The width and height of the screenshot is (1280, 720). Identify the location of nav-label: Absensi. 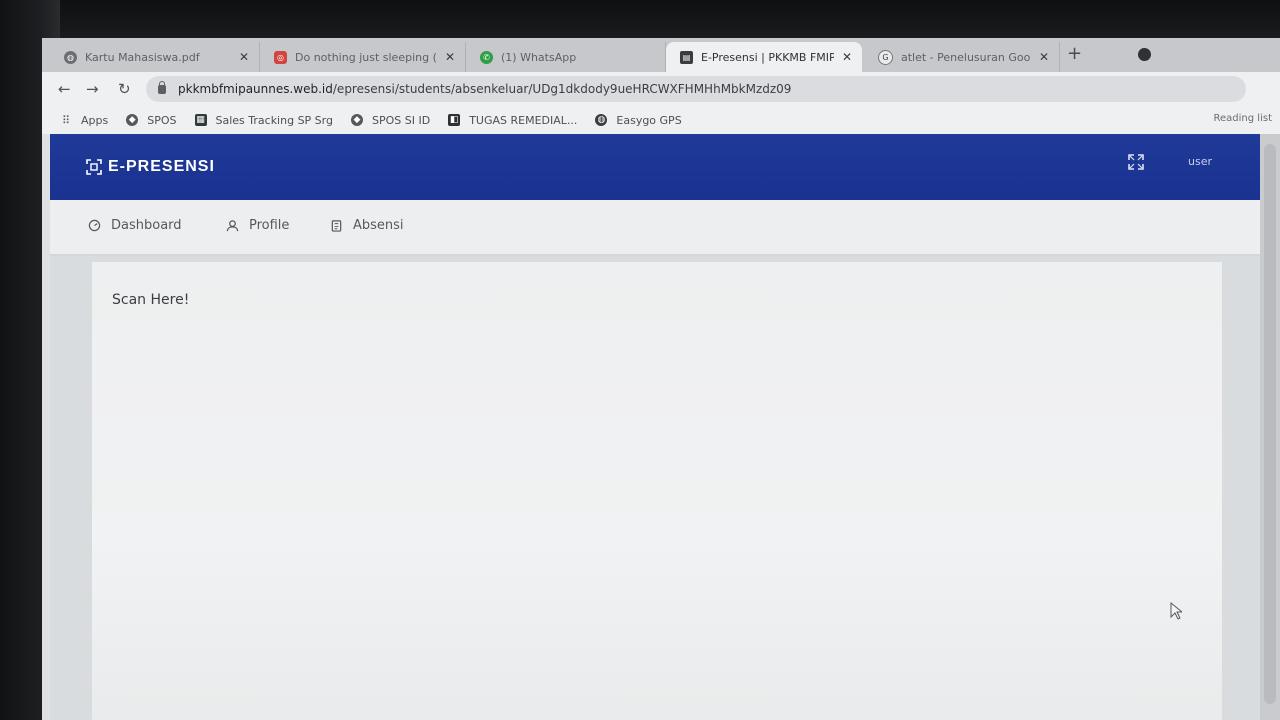
(378, 225).